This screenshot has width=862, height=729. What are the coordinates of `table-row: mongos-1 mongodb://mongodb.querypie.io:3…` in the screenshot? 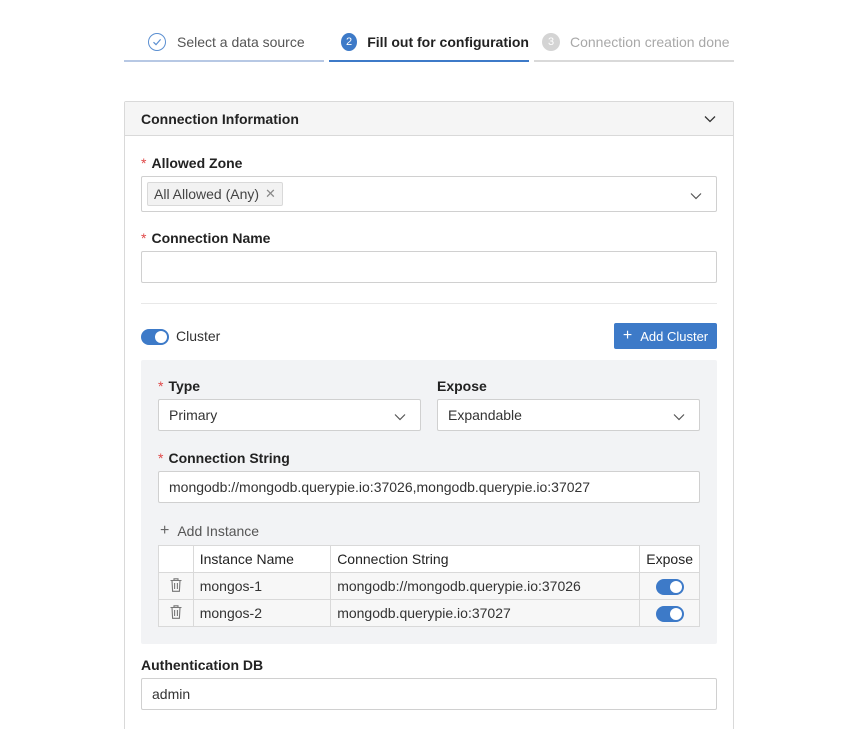 It's located at (429, 586).